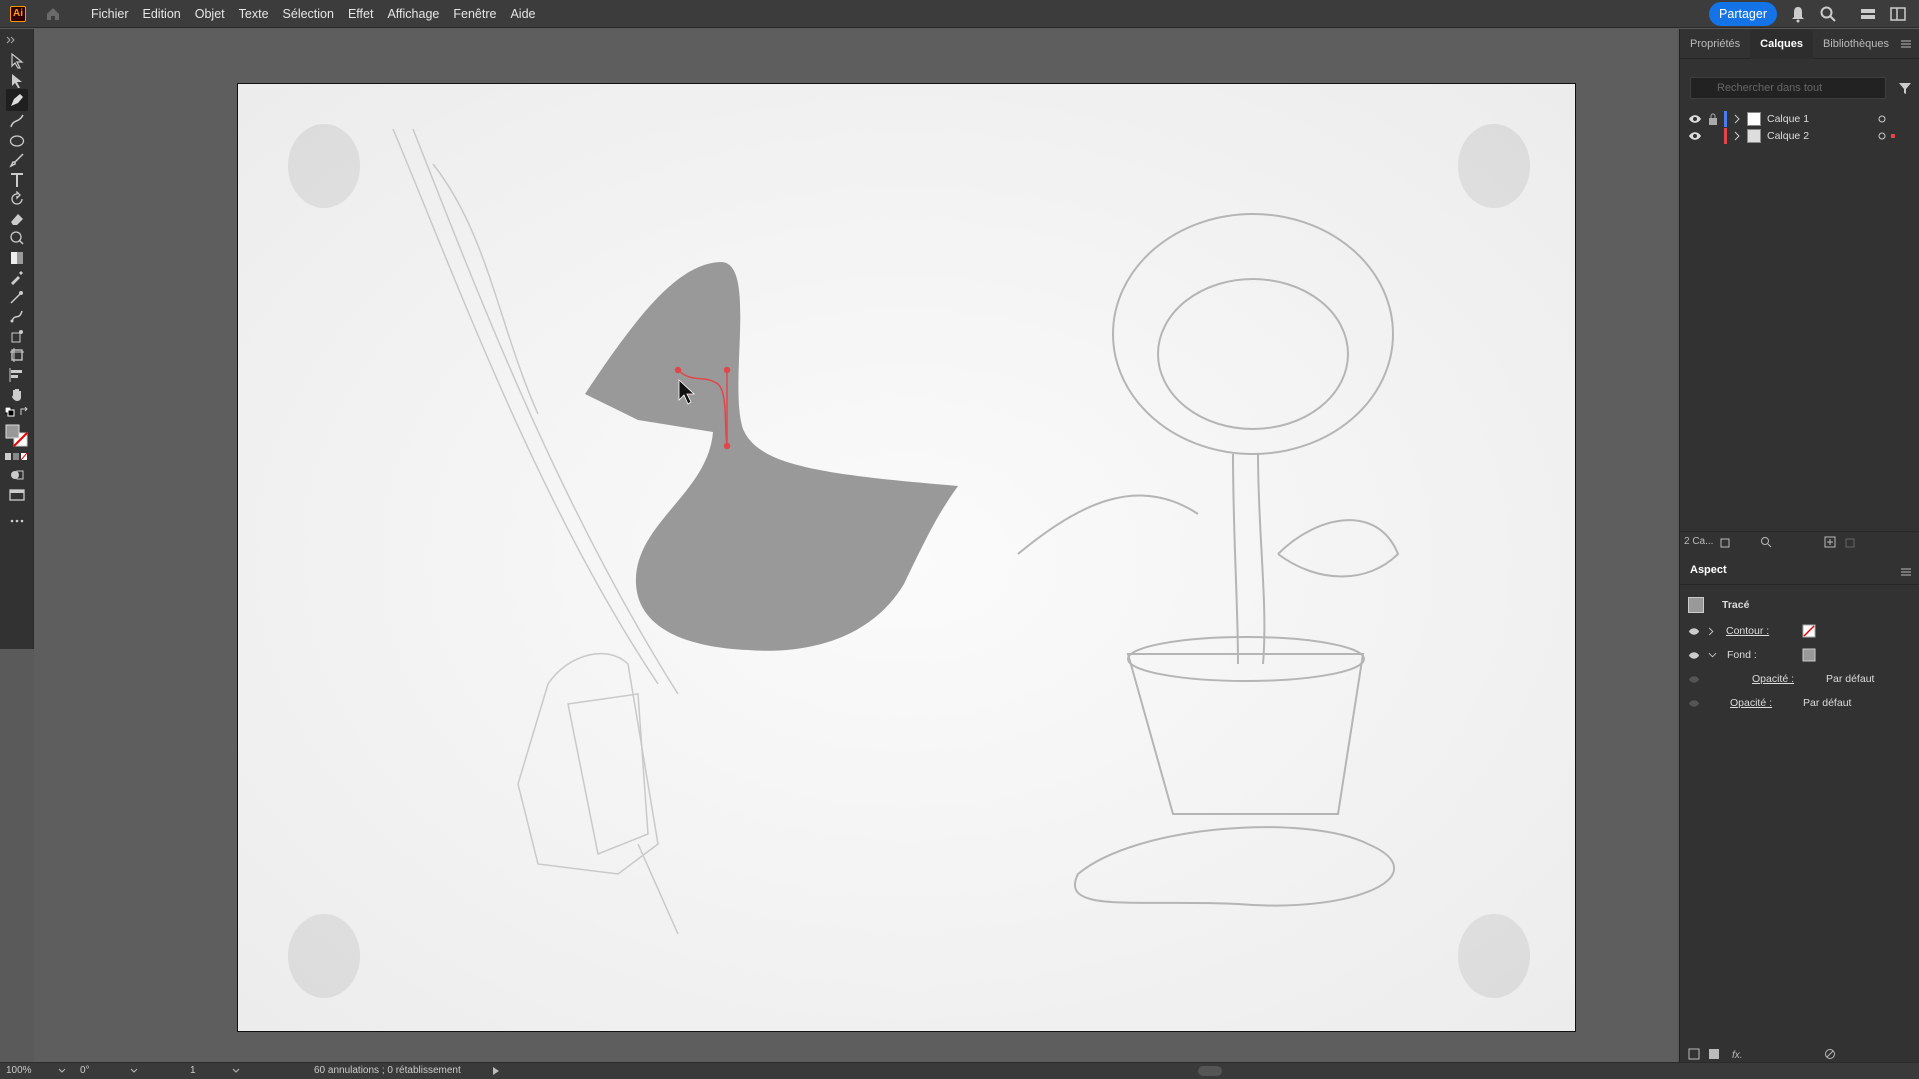 This screenshot has height=1079, width=1919. I want to click on eraser-tool-icon, so click(17, 219).